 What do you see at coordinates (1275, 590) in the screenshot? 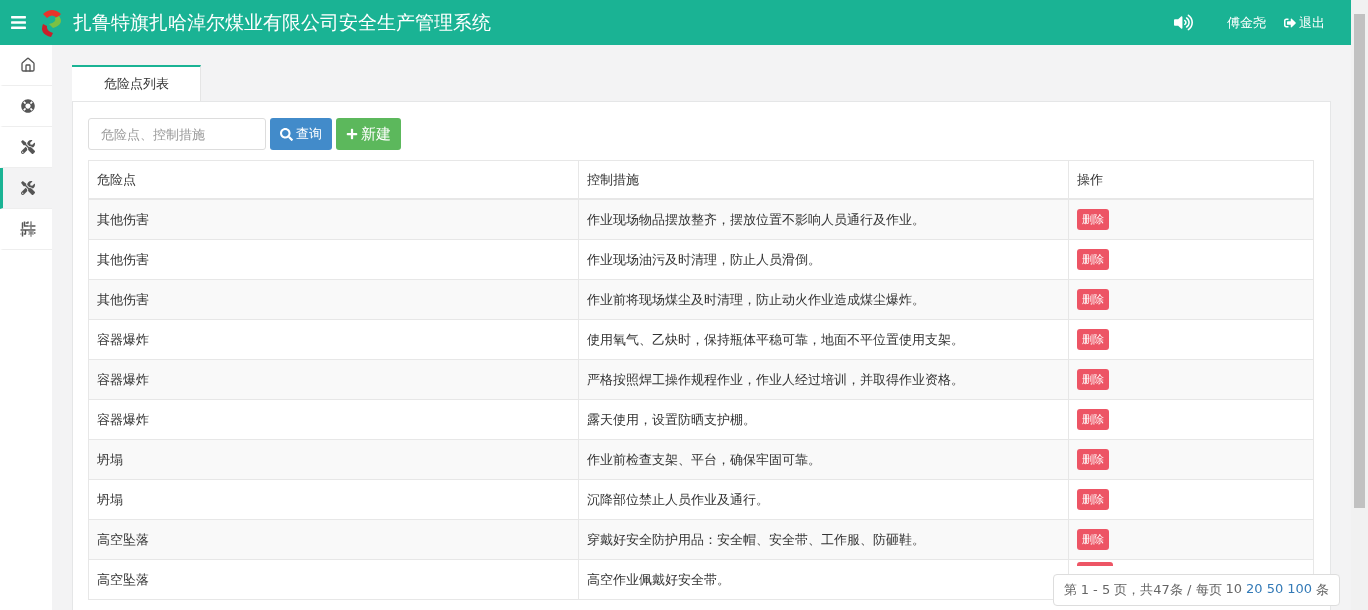
I see `page-size-link: 50` at bounding box center [1275, 590].